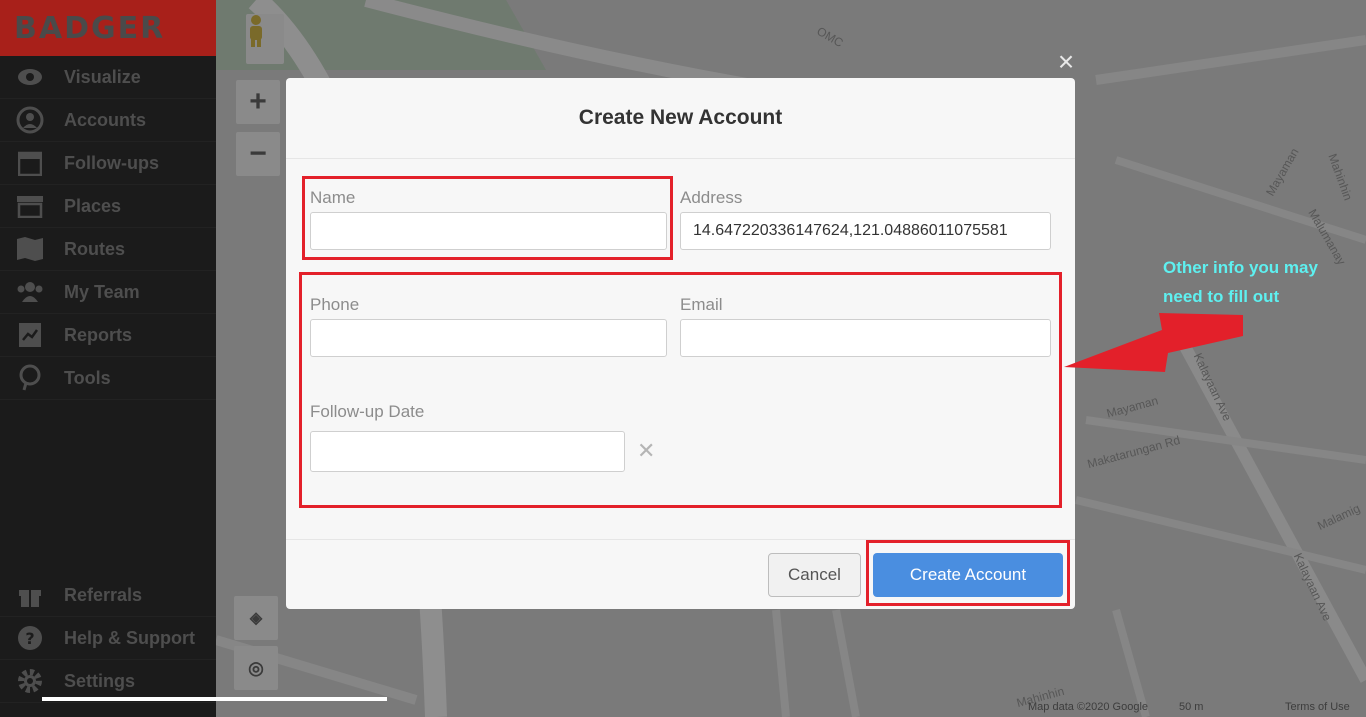  I want to click on sidebar-item-label: Reports, so click(98, 334).